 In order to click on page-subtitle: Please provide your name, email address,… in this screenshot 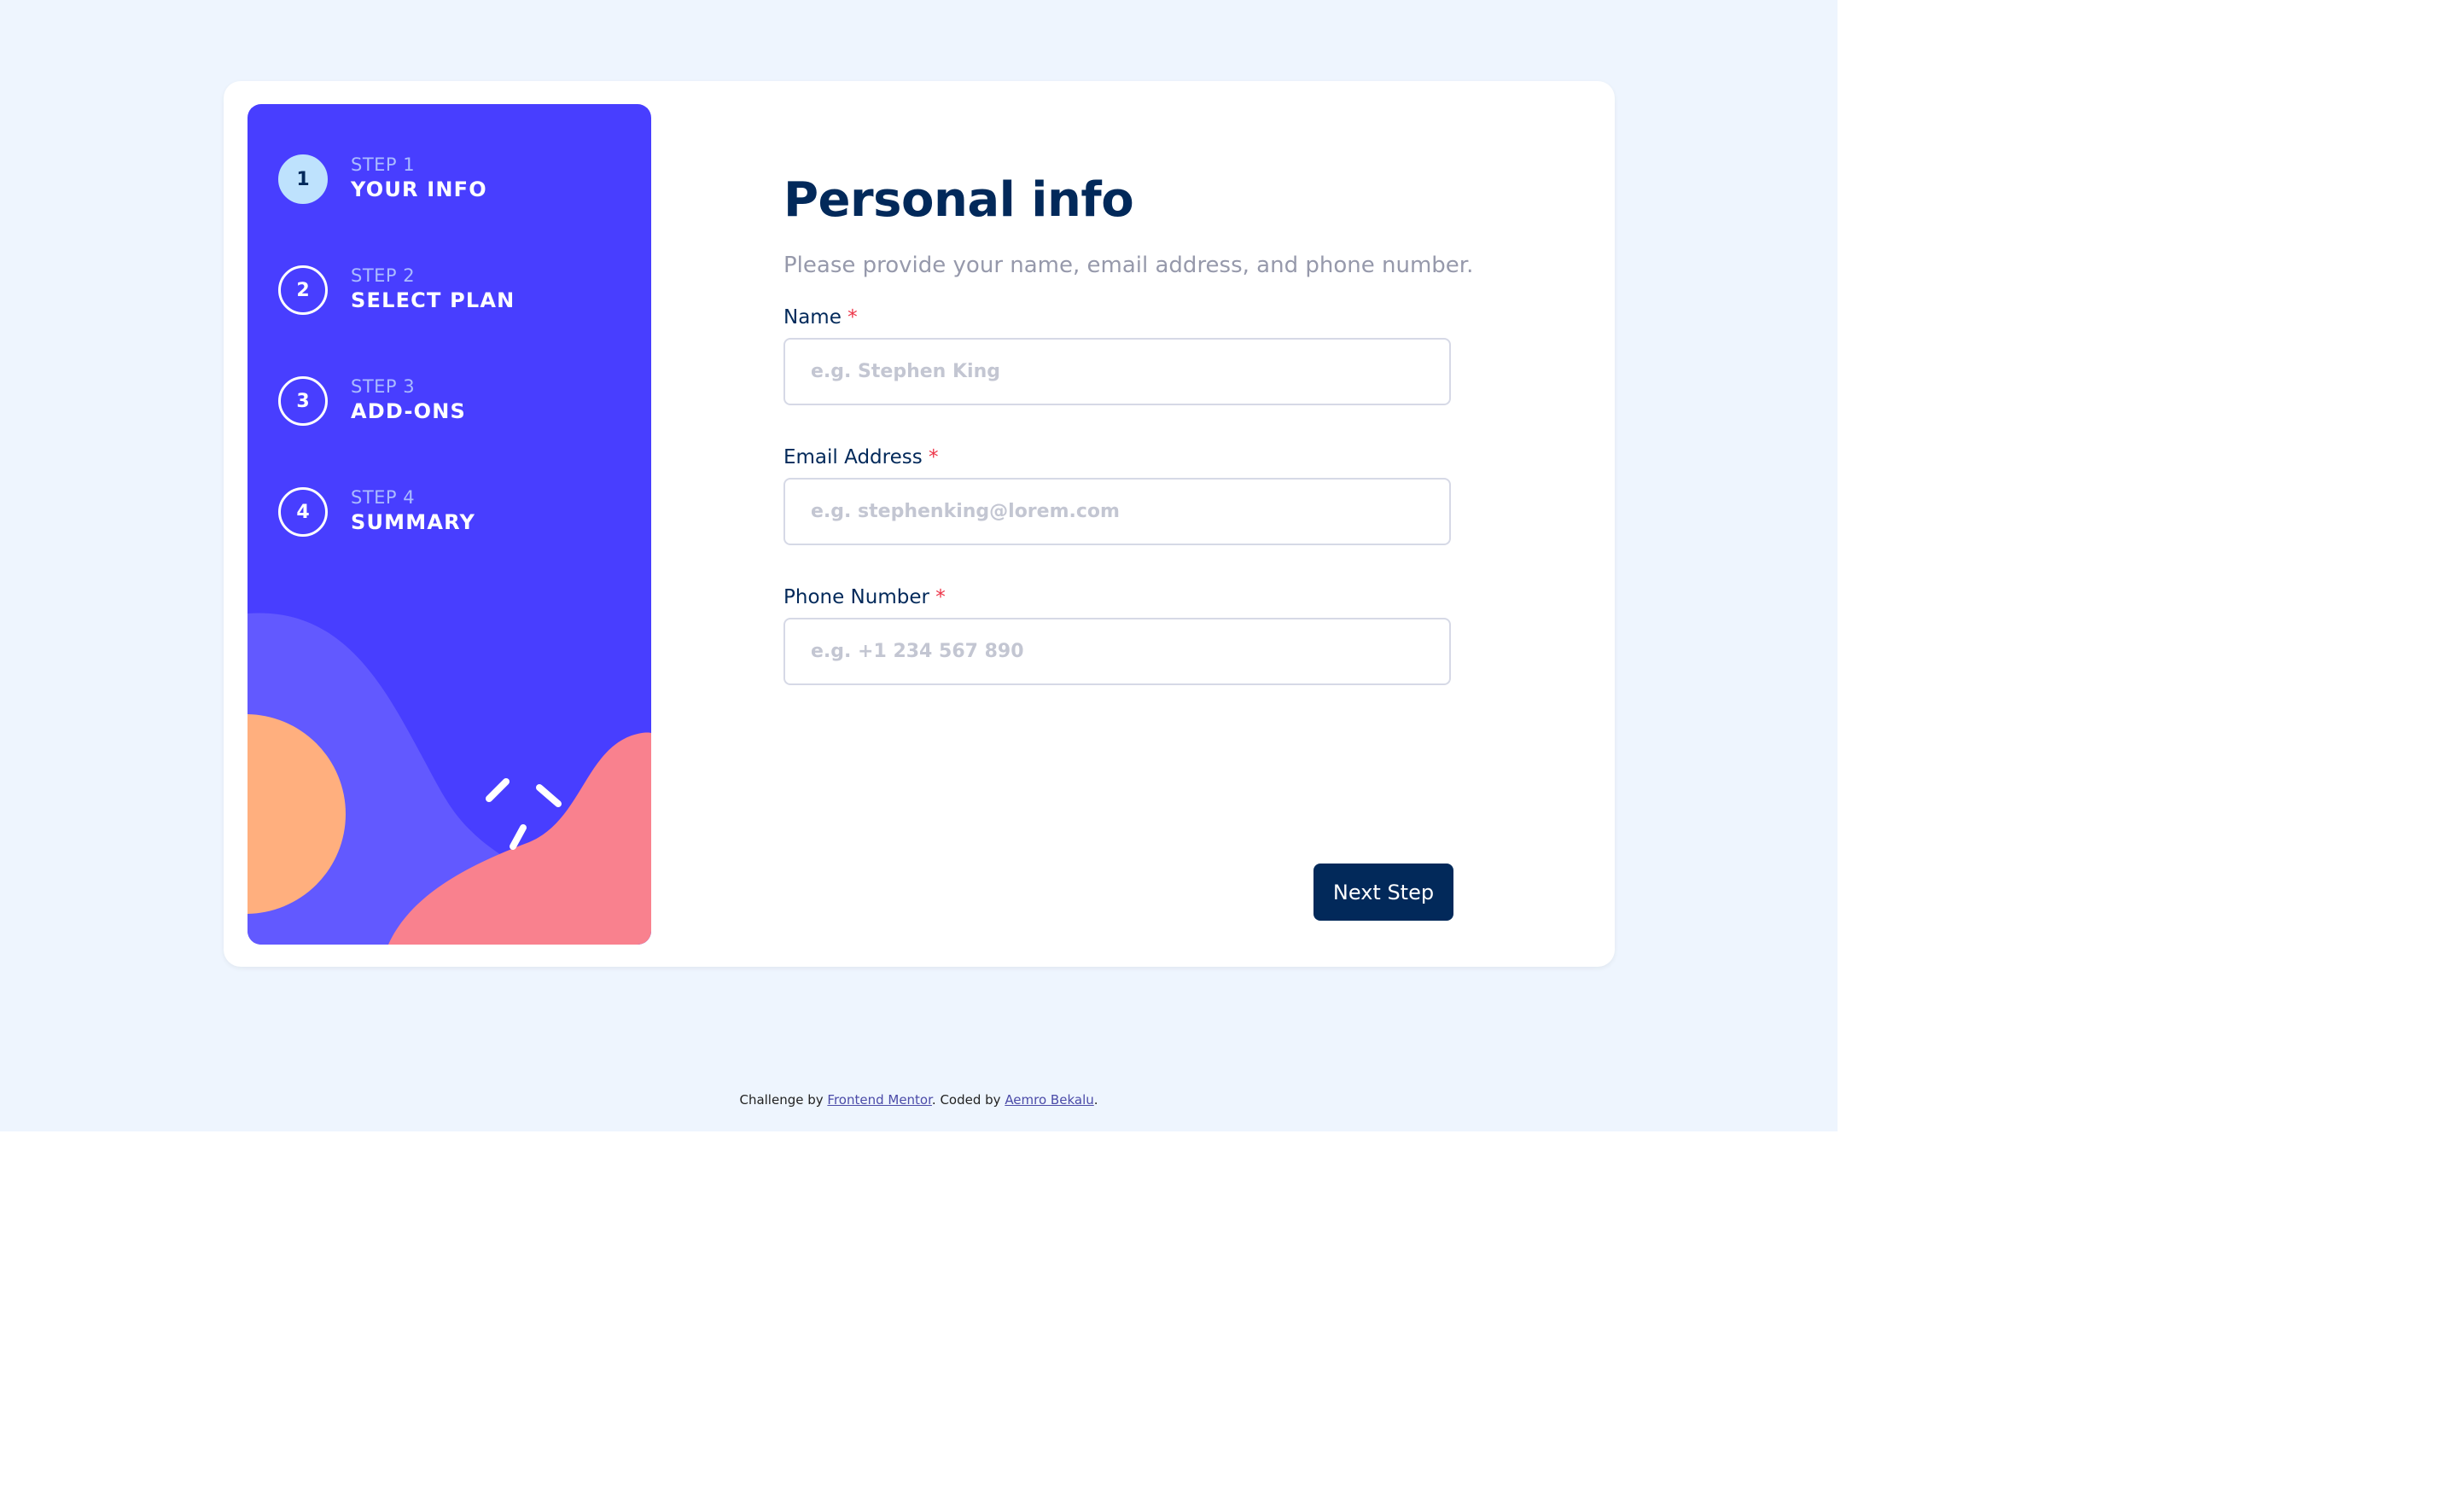, I will do `click(1128, 265)`.